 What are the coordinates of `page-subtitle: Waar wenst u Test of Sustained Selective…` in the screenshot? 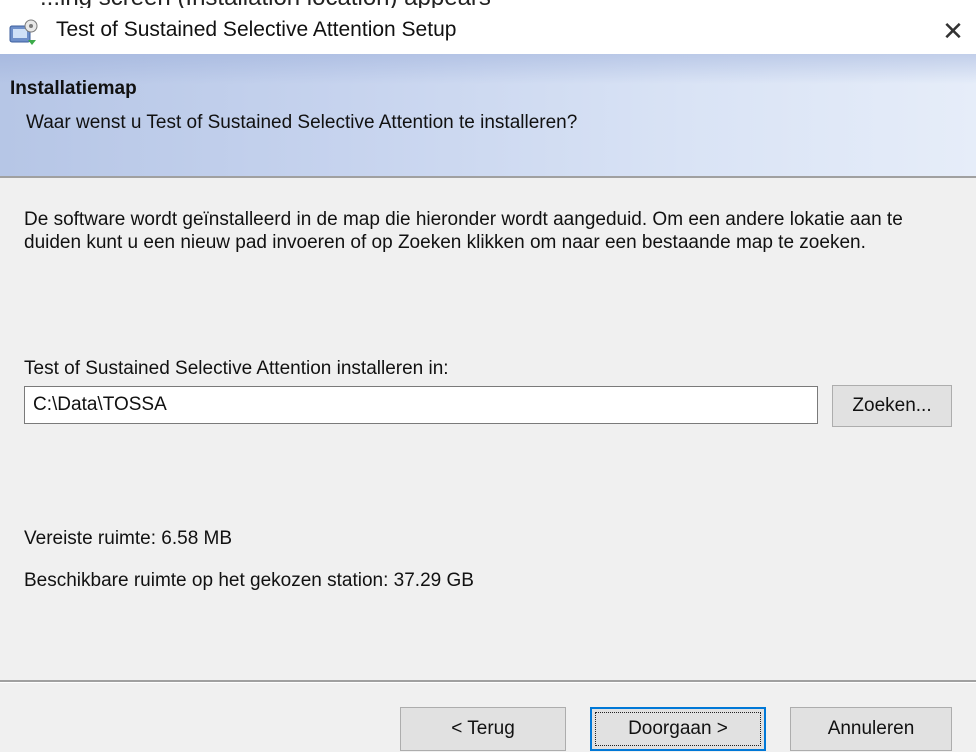 It's located at (302, 122).